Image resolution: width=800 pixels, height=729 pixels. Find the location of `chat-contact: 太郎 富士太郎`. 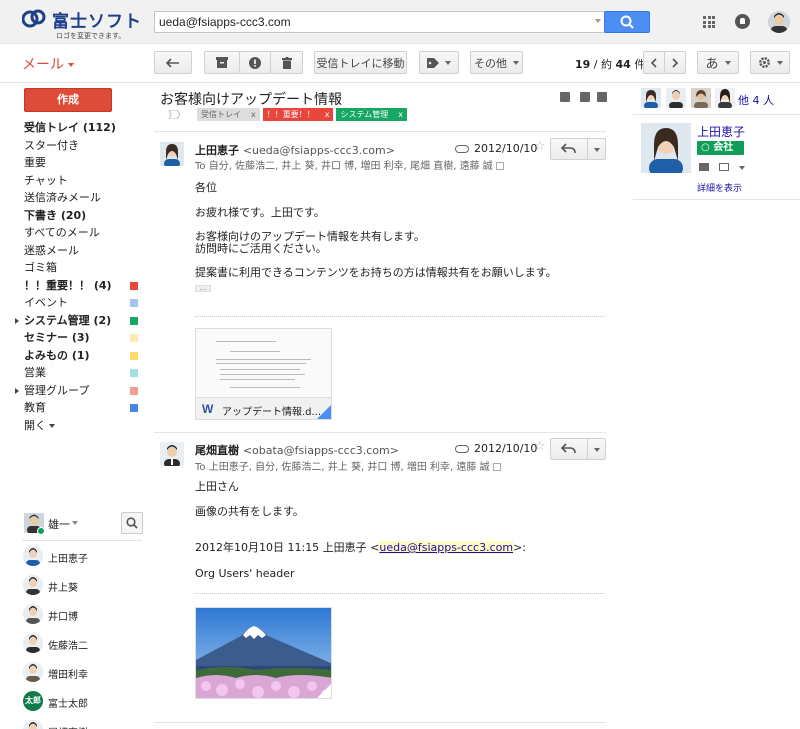

chat-contact: 太郎 富士太郎 is located at coordinates (84, 701).